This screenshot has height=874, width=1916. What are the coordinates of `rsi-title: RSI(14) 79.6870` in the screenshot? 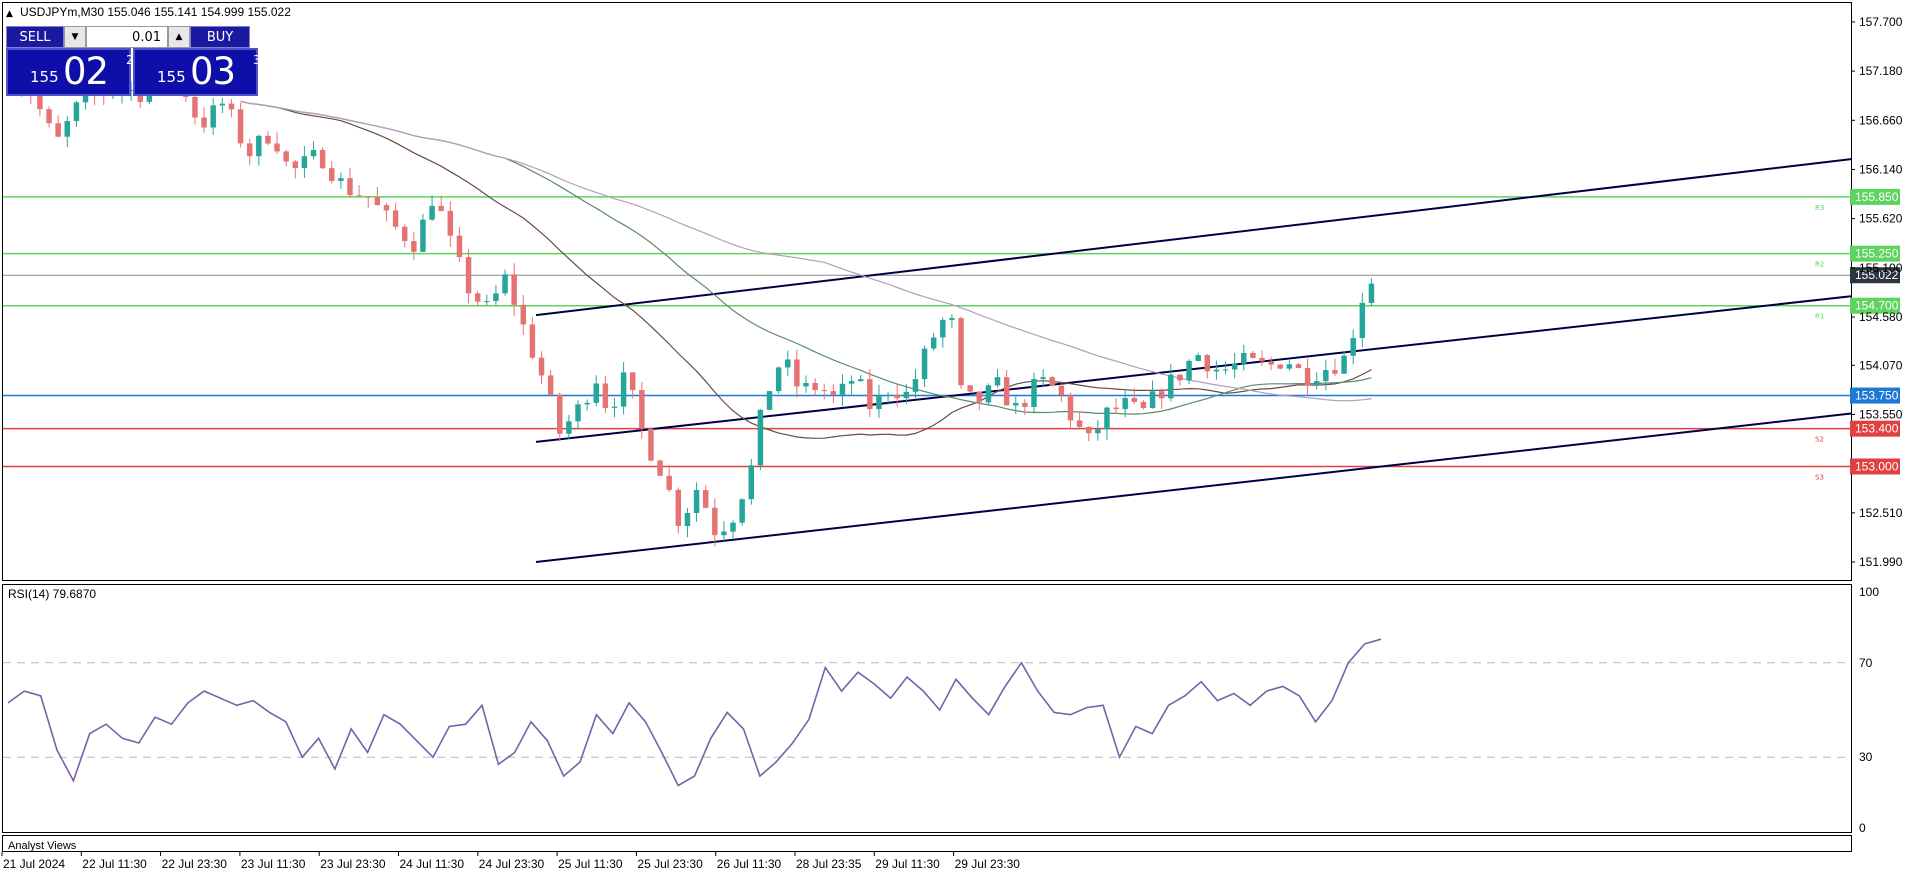 It's located at (52, 594).